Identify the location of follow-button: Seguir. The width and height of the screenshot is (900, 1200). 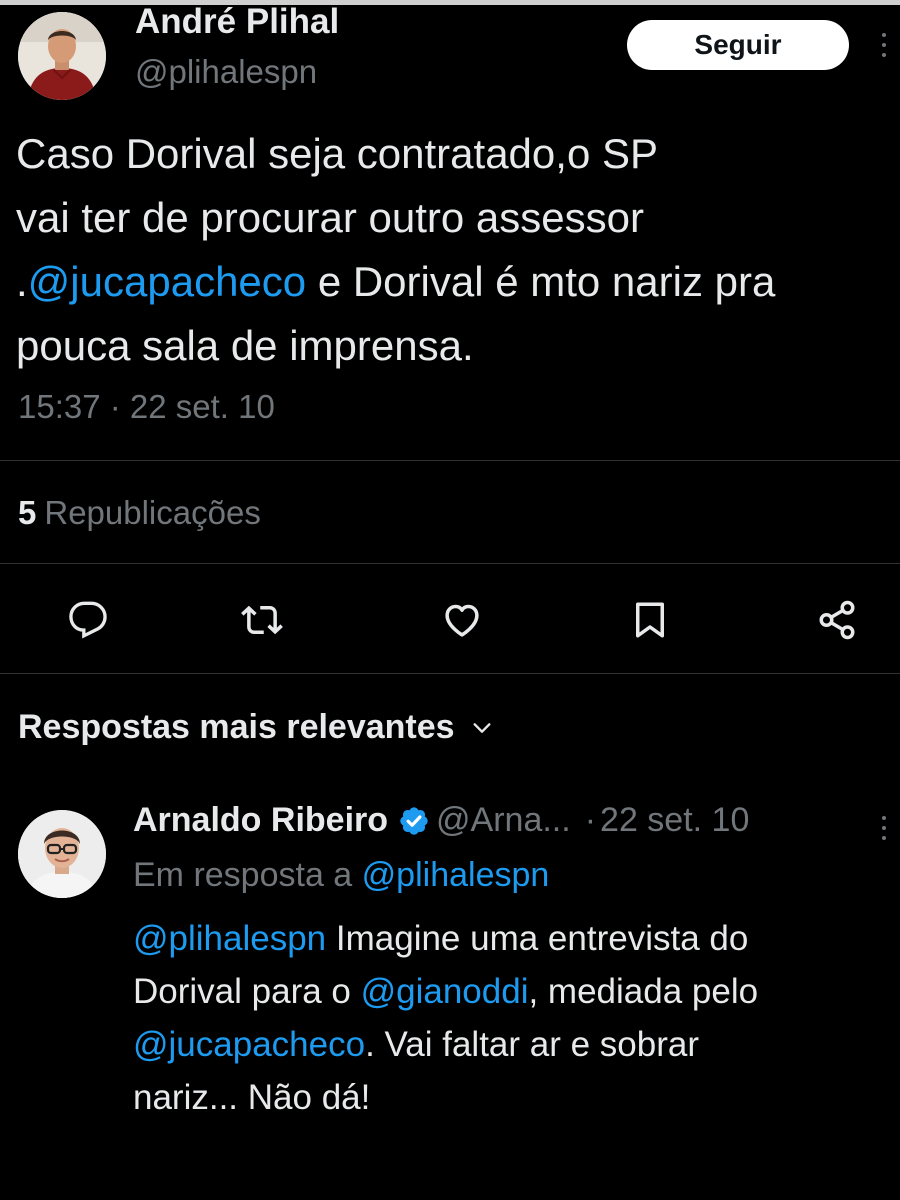
(738, 45).